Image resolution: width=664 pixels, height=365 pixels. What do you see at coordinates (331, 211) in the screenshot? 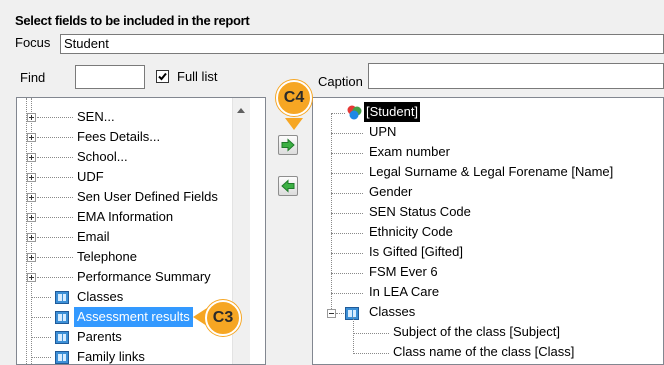
I see `tree-guide-line` at bounding box center [331, 211].